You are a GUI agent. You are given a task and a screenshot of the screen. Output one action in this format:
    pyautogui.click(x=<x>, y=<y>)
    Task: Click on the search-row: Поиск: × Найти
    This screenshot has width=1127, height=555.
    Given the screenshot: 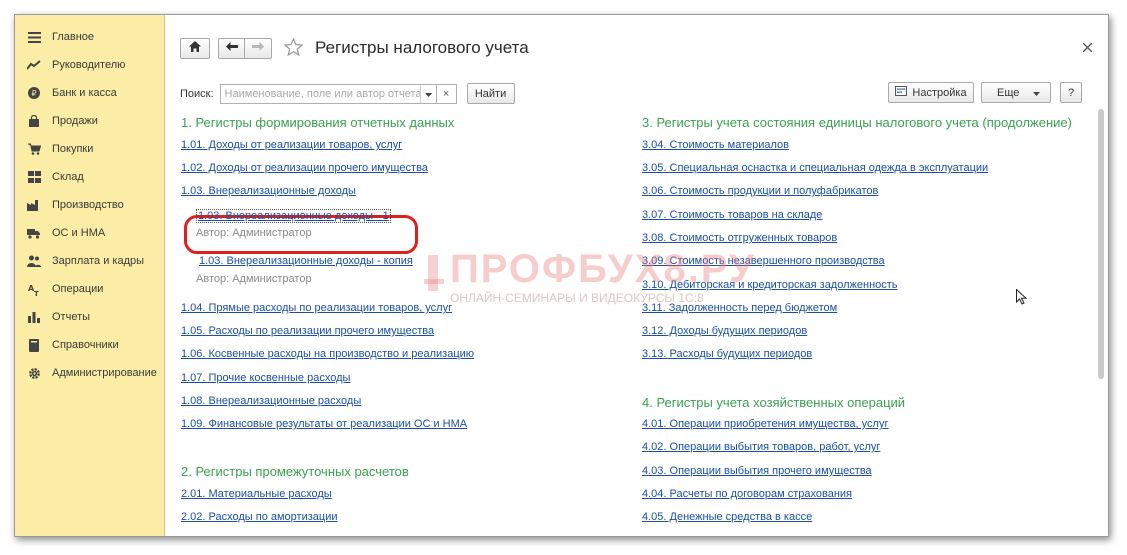 What is the action you would take?
    pyautogui.click(x=347, y=93)
    